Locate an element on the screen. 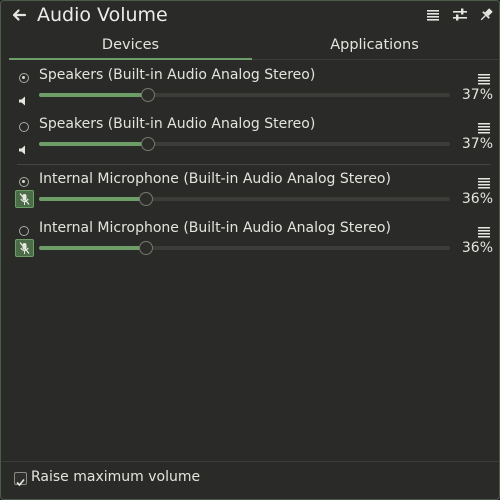 This screenshot has height=500, width=500. tab-applications: Applications is located at coordinates (374, 46).